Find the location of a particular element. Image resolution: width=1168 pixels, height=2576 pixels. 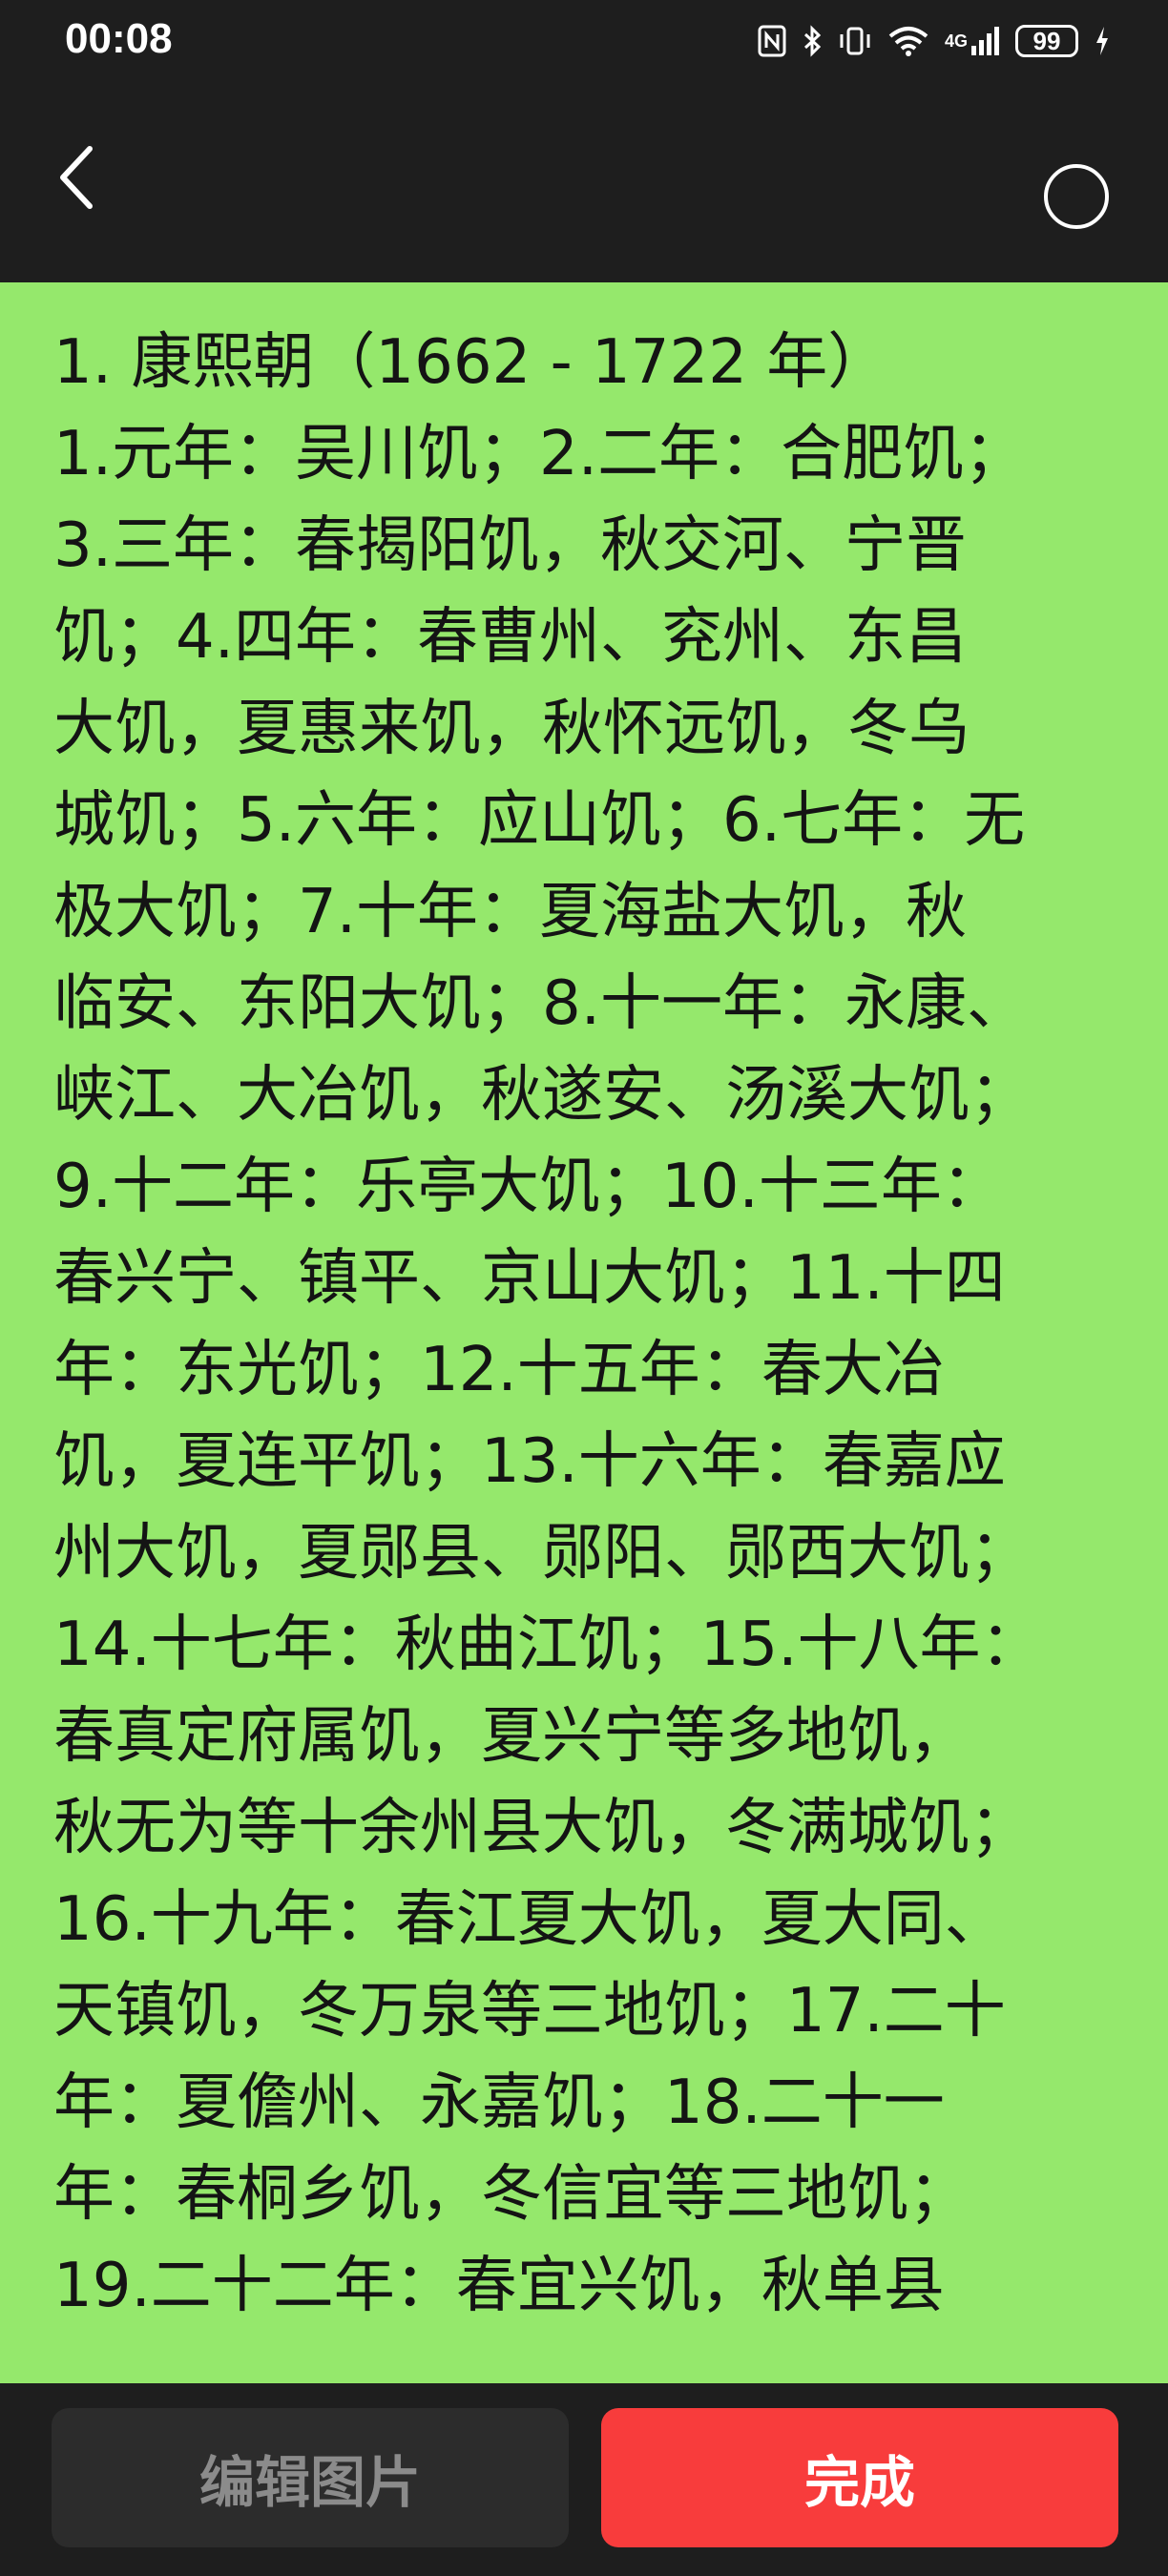

nfc-icon is located at coordinates (772, 41).